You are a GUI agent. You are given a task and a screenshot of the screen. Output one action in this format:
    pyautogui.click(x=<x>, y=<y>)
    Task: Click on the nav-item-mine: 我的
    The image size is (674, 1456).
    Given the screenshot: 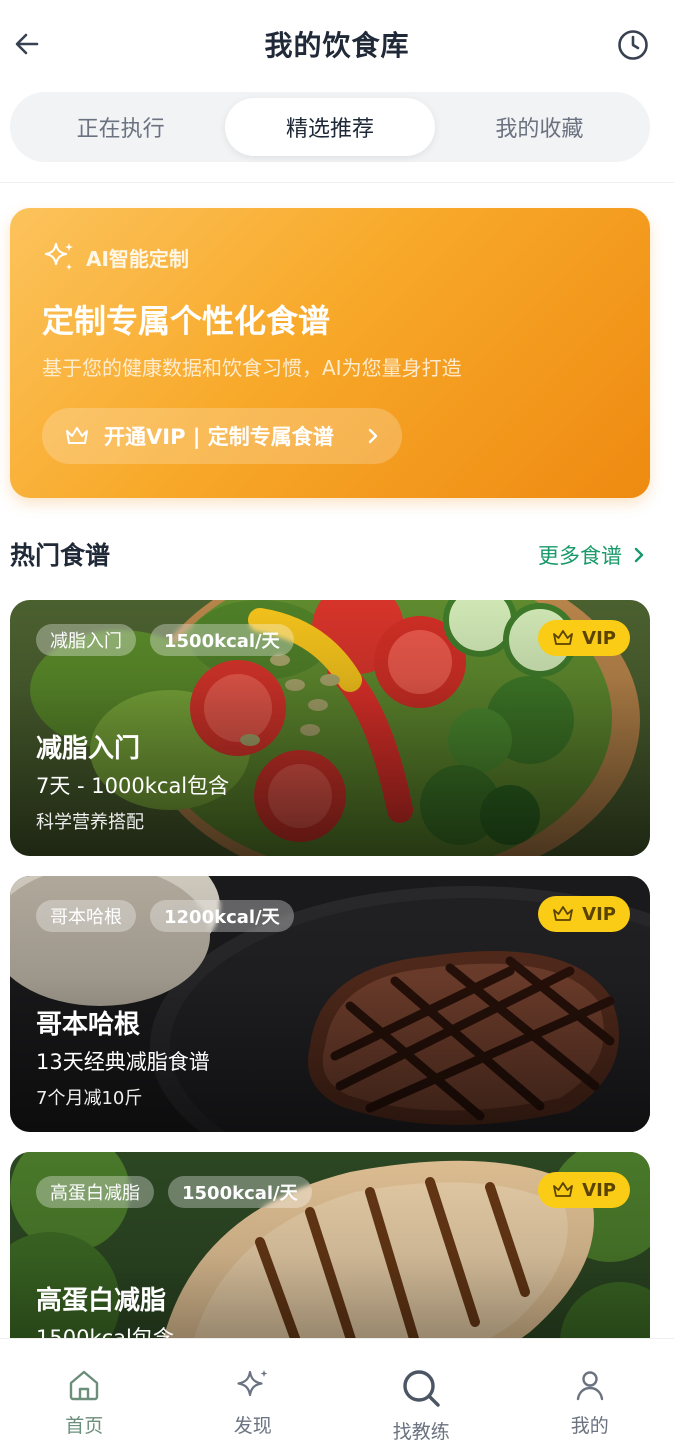 What is the action you would take?
    pyautogui.click(x=590, y=1397)
    